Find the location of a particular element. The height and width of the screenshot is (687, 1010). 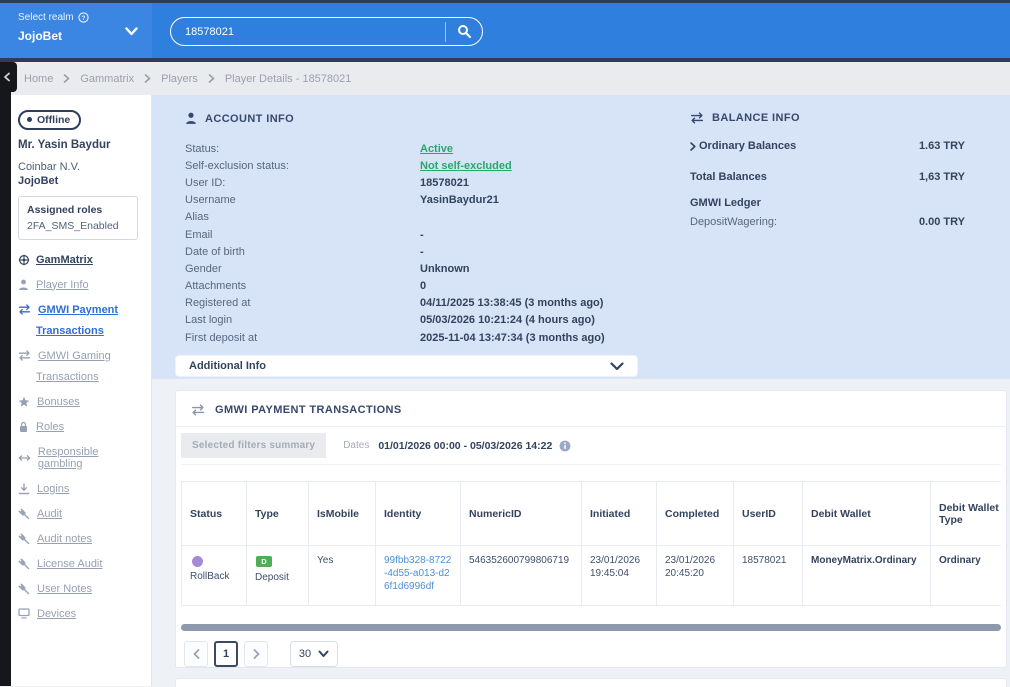

lock-icon is located at coordinates (23, 426).